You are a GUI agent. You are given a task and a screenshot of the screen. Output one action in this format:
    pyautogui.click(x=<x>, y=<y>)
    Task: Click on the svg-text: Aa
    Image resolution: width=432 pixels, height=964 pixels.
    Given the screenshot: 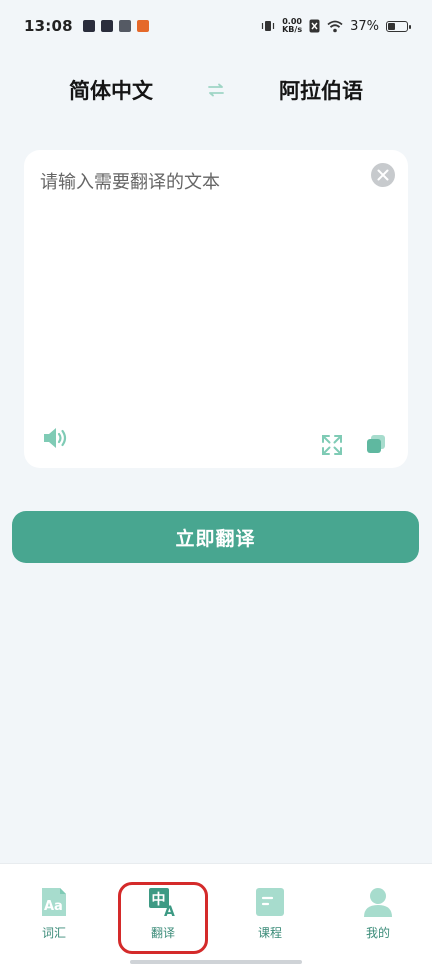 What is the action you would take?
    pyautogui.click(x=53, y=906)
    